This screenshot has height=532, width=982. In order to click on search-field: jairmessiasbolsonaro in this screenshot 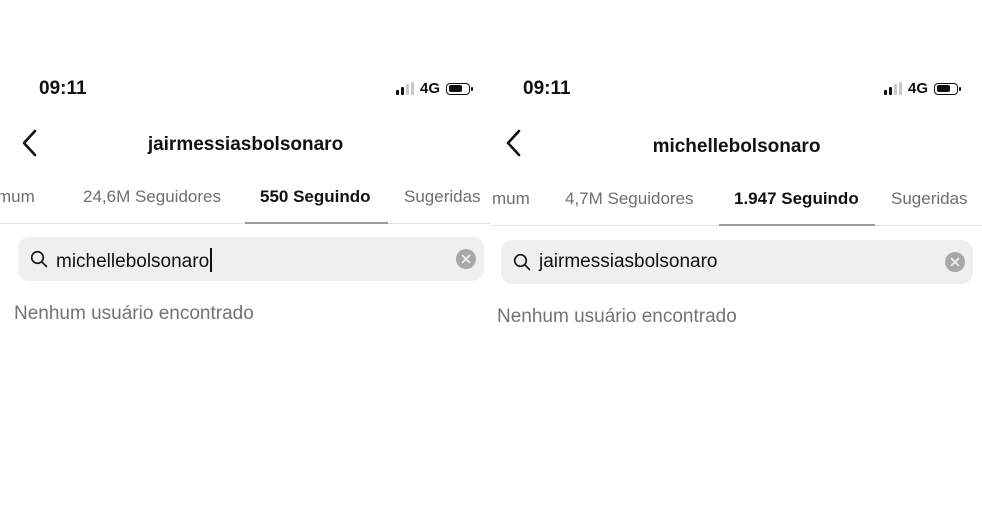, I will do `click(737, 262)`.